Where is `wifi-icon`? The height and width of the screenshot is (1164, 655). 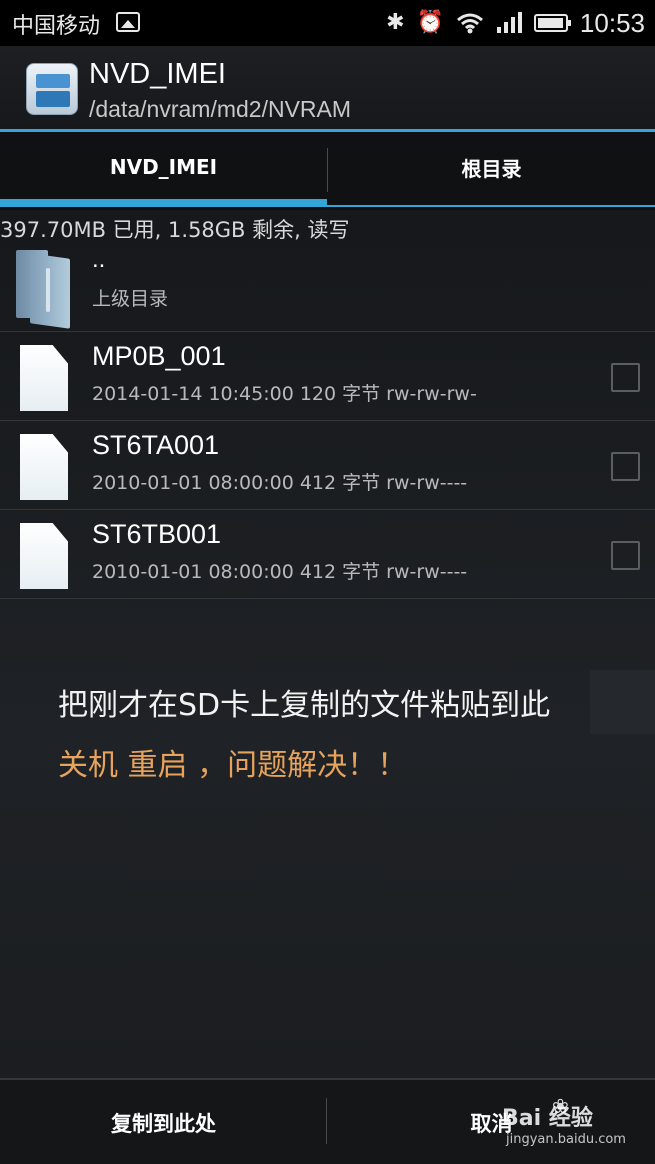
wifi-icon is located at coordinates (469, 23).